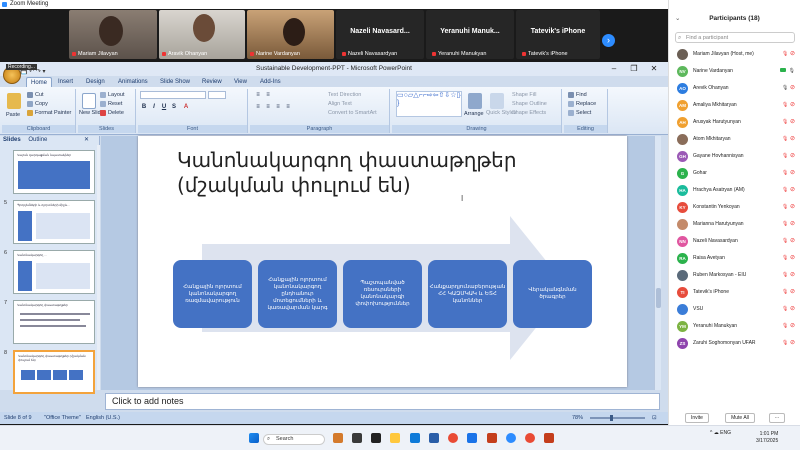  What do you see at coordinates (357, 438) in the screenshot?
I see `task-view-icon` at bounding box center [357, 438].